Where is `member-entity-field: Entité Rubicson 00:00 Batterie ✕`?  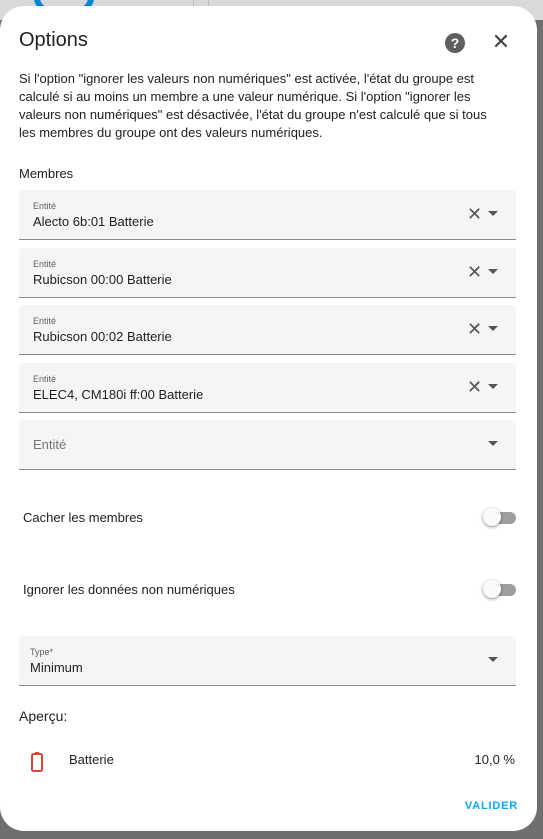
member-entity-field: Entité Rubicson 00:00 Batterie ✕ is located at coordinates (267, 273).